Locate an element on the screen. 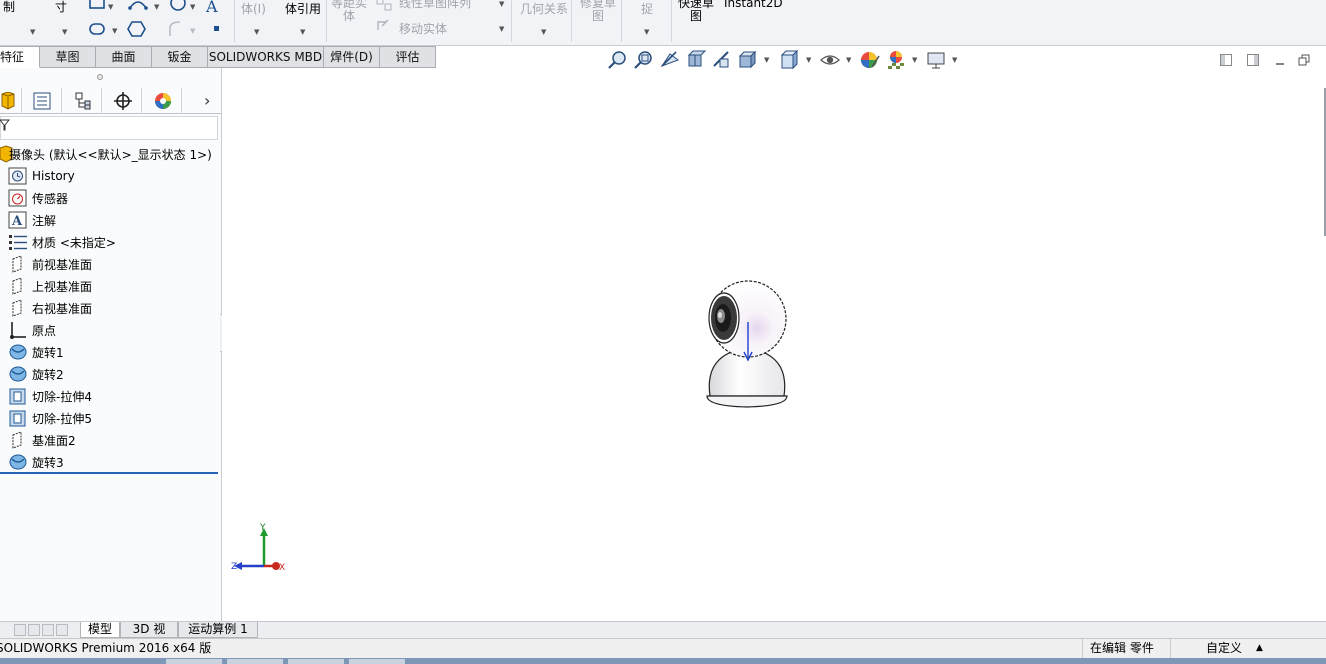  tab-dimxpertmanager is located at coordinates (122, 101).